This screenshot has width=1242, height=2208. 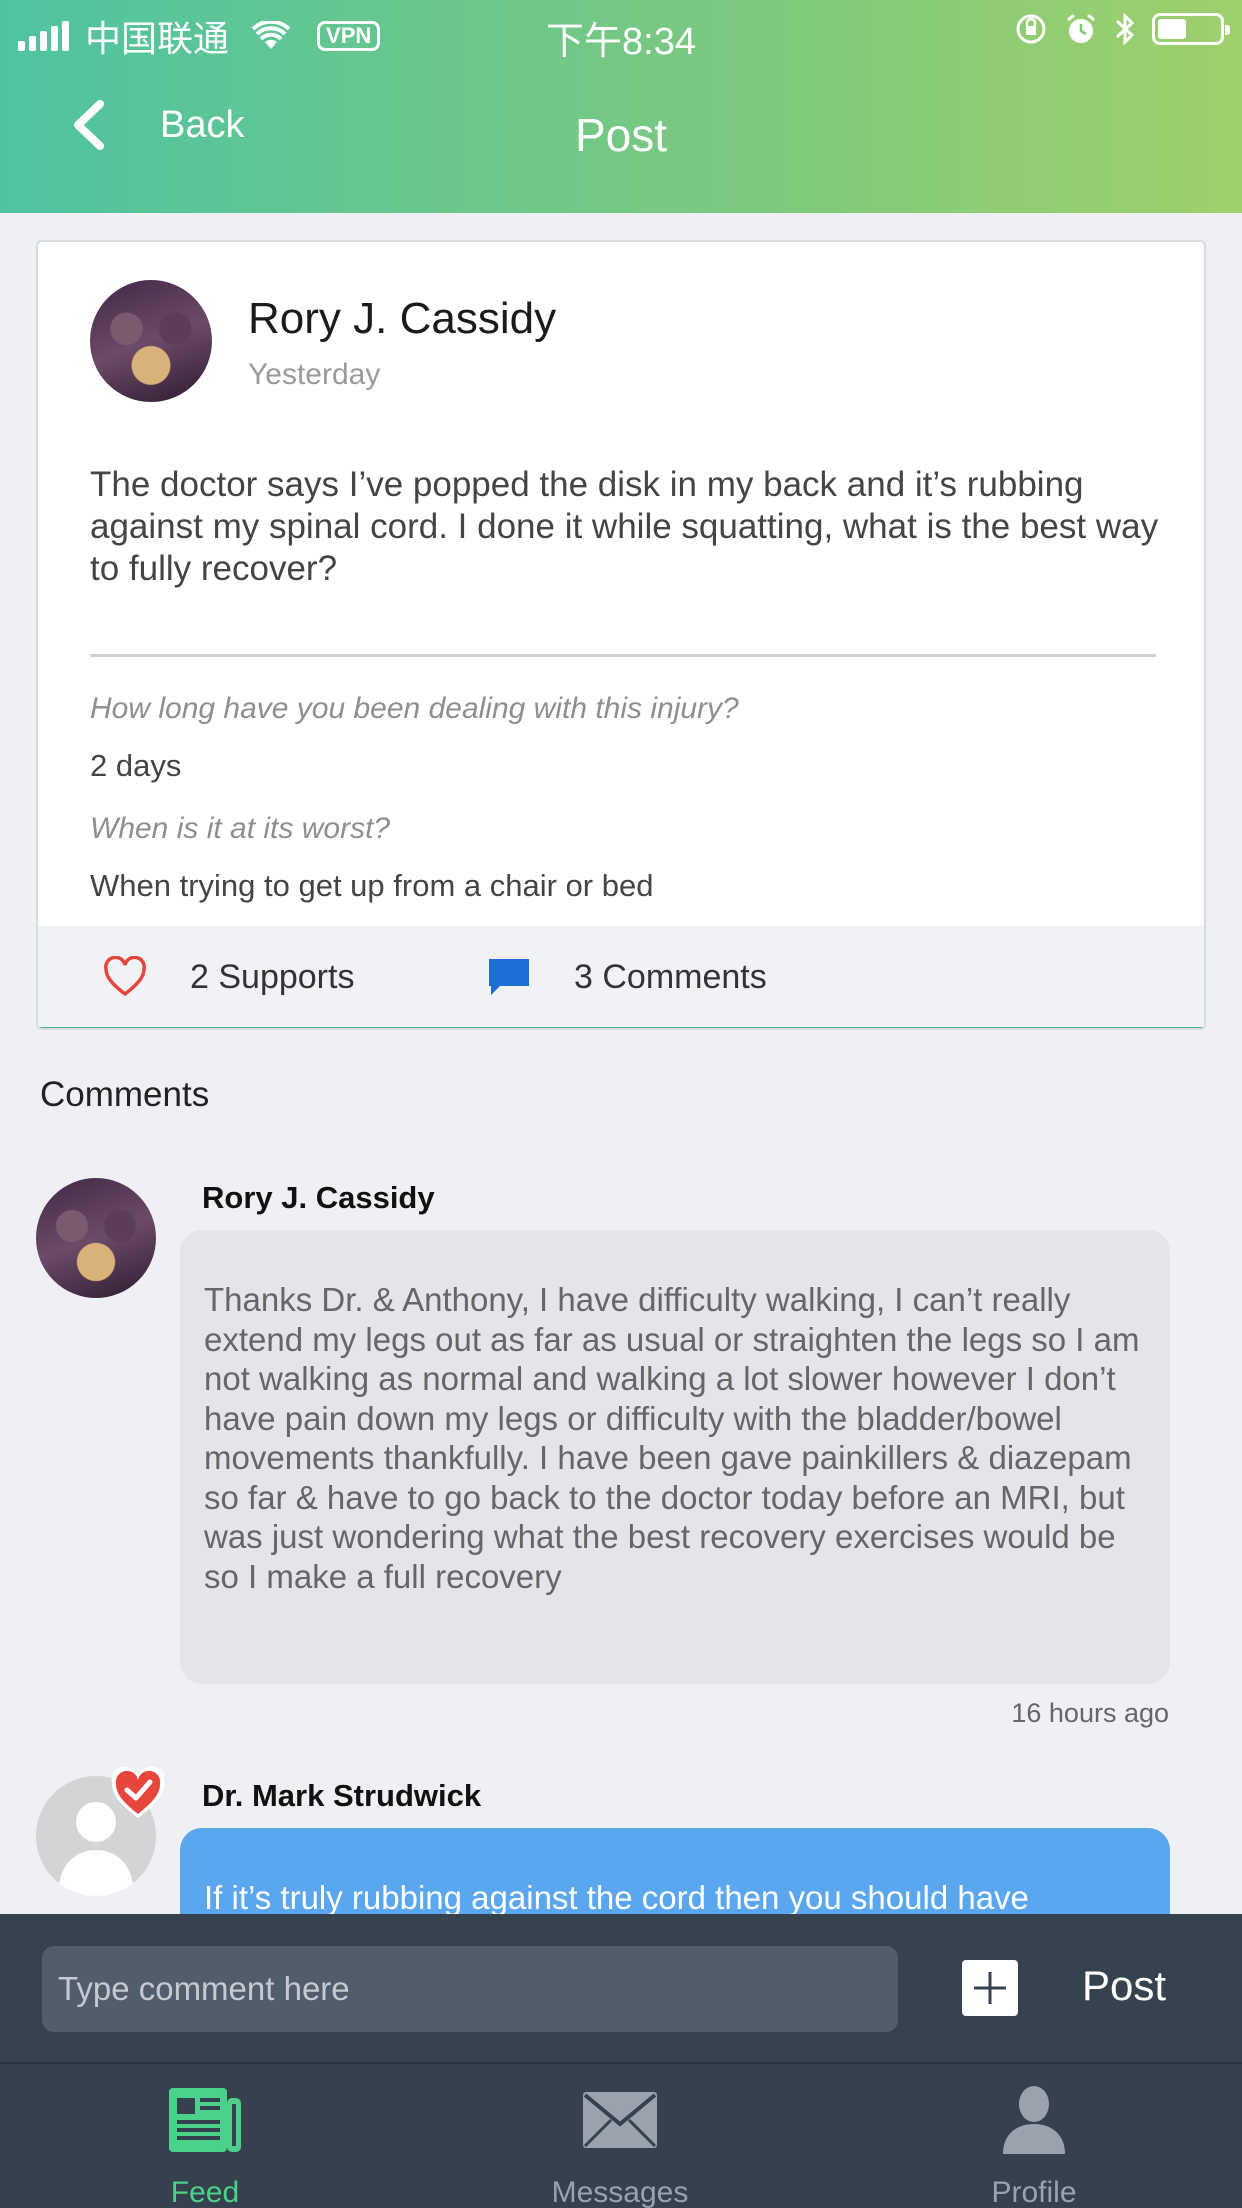 What do you see at coordinates (125, 1094) in the screenshot?
I see `comments-heading: Comments` at bounding box center [125, 1094].